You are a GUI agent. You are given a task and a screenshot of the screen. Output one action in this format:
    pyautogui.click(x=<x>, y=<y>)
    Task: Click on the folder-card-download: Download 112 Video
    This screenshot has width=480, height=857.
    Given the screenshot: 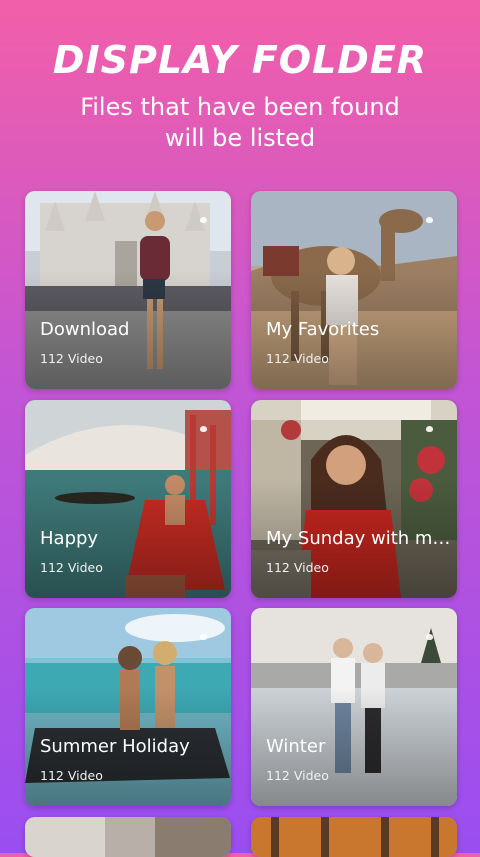 What is the action you would take?
    pyautogui.click(x=128, y=290)
    